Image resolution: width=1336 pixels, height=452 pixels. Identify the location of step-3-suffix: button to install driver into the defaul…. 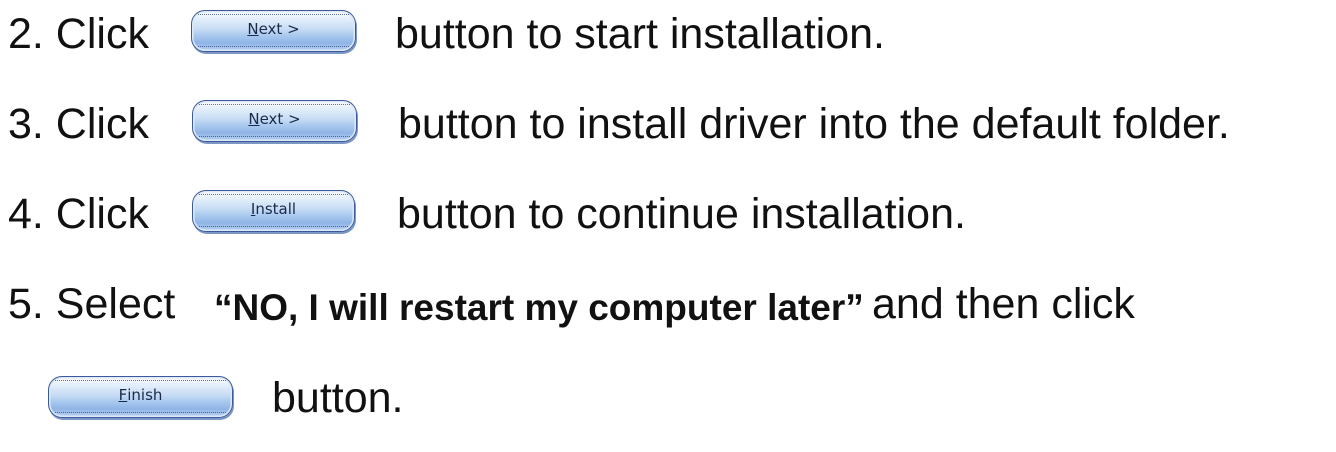
(814, 124).